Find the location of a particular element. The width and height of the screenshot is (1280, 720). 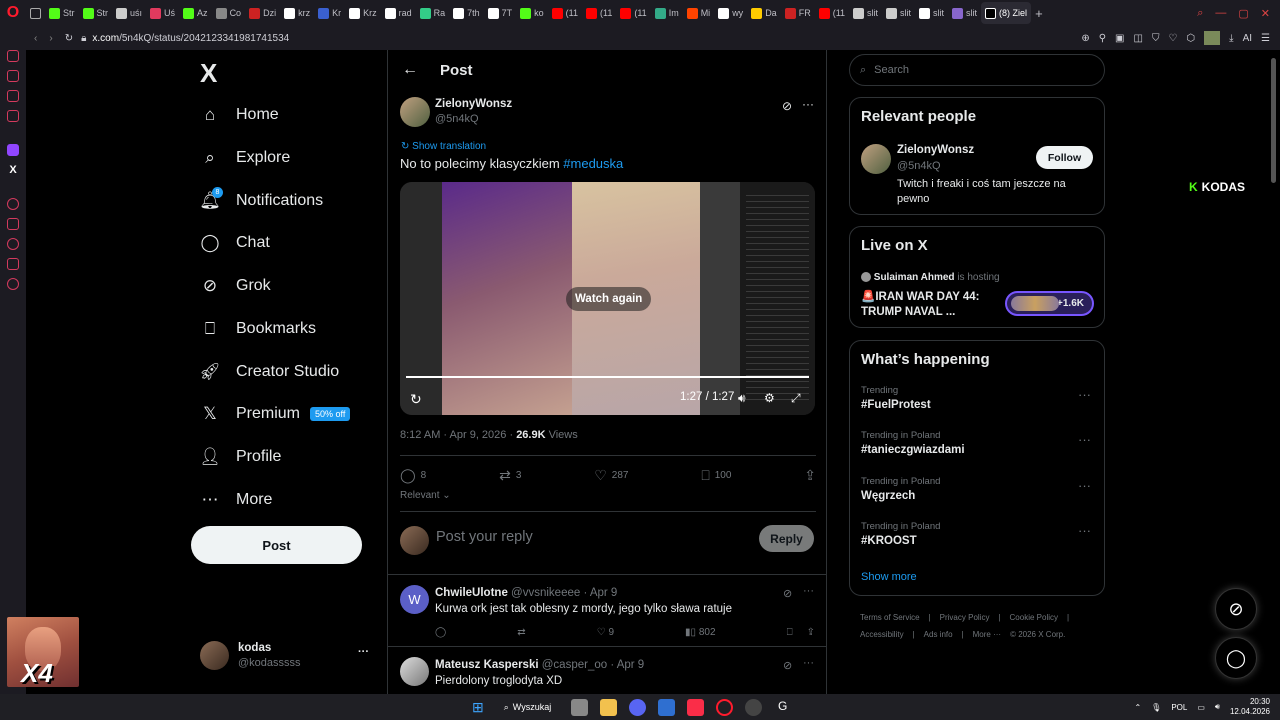

person-handle: @5n4kQ is located at coordinates (919, 166).